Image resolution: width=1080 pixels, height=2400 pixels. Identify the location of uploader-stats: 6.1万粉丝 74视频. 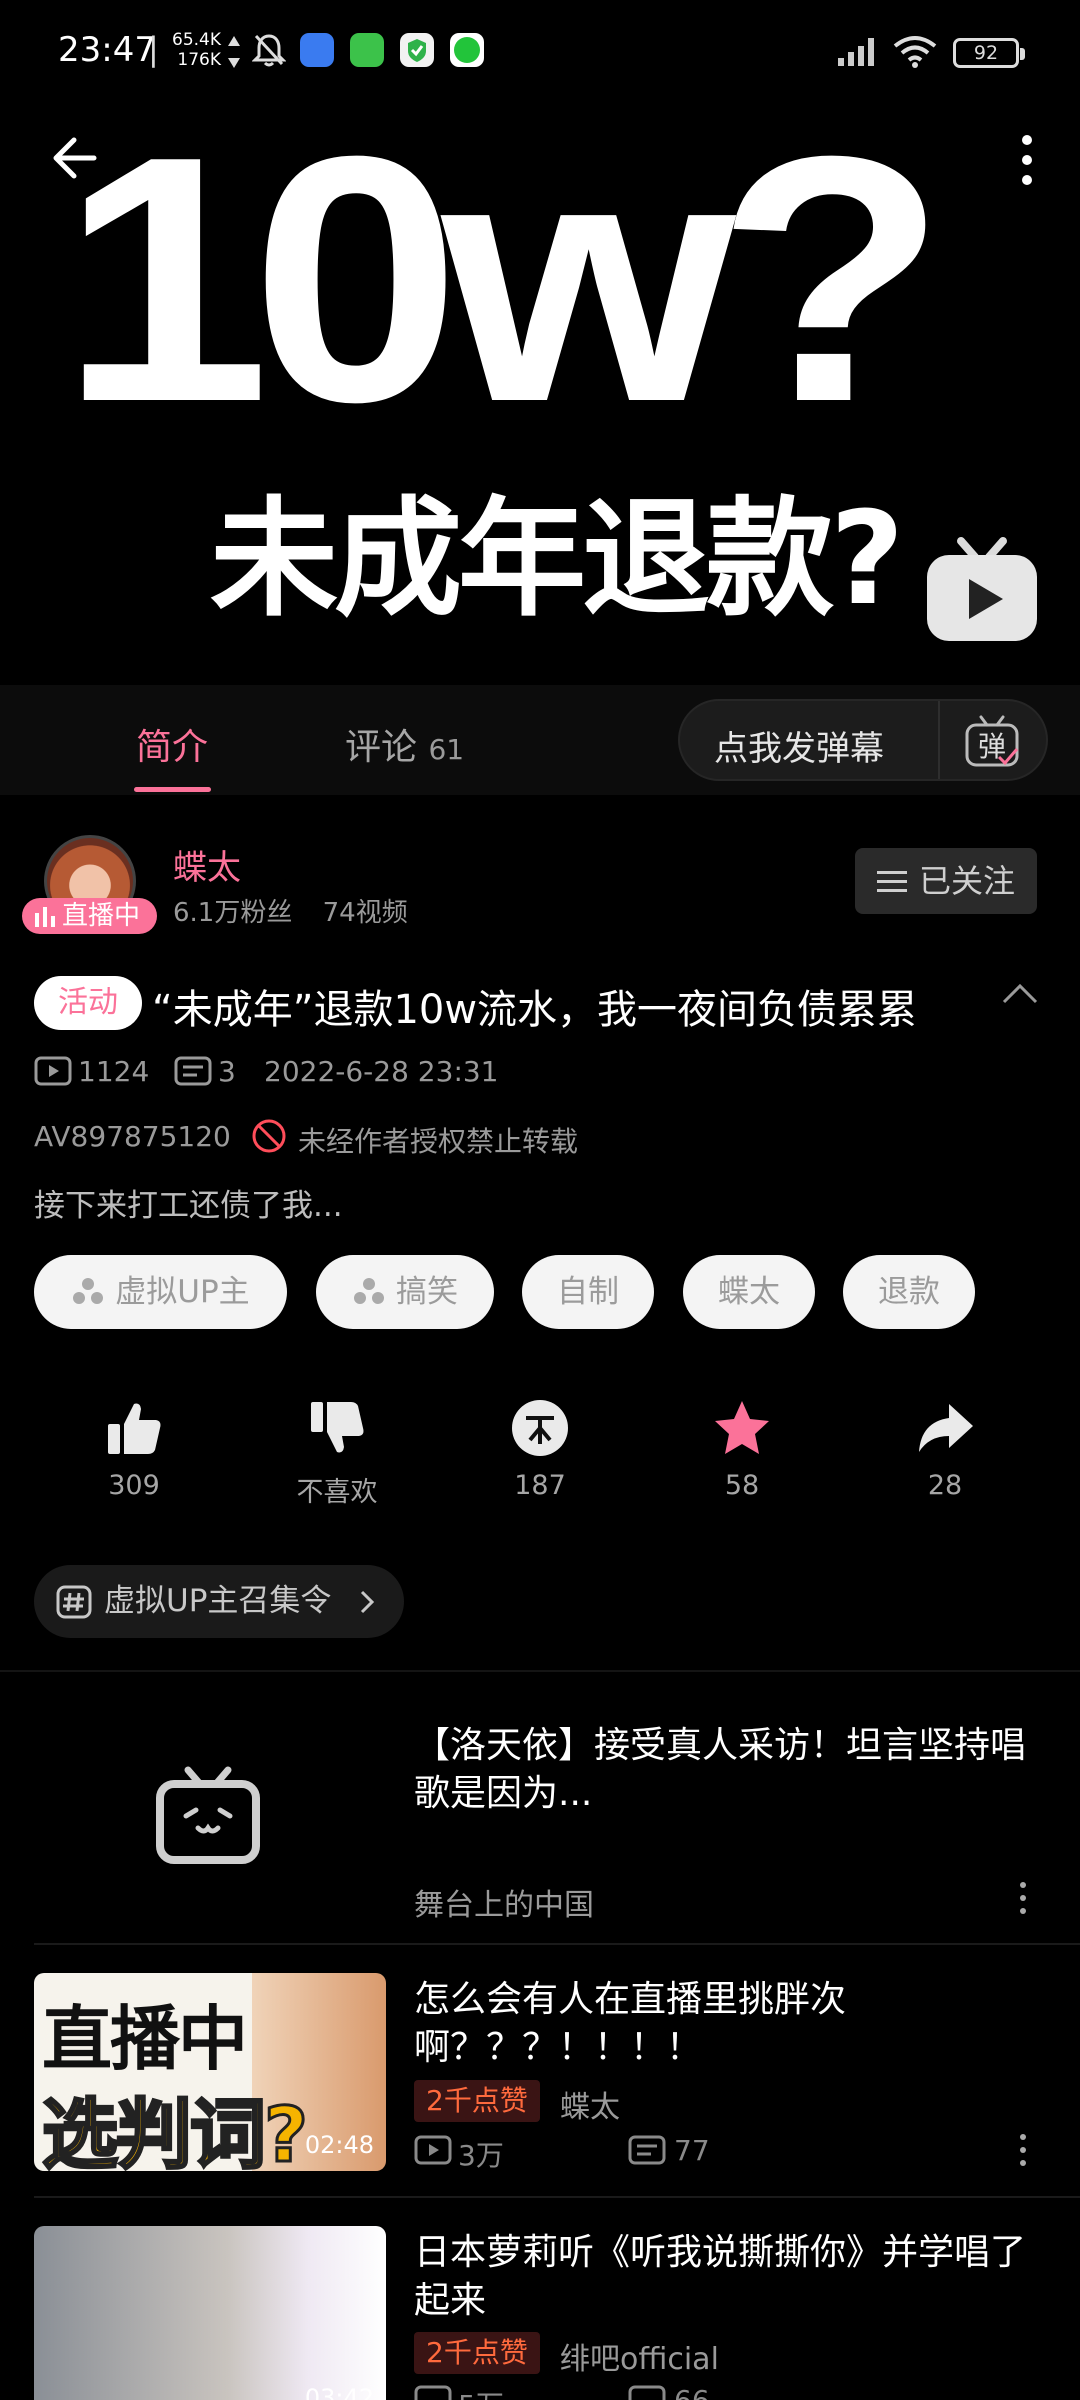
(290, 910).